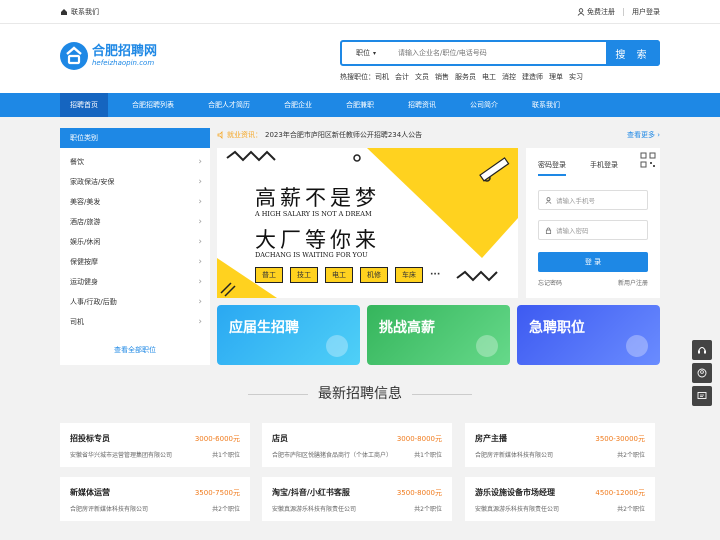  Describe the element at coordinates (556, 77) in the screenshot. I see `hot-item: 理单` at that location.